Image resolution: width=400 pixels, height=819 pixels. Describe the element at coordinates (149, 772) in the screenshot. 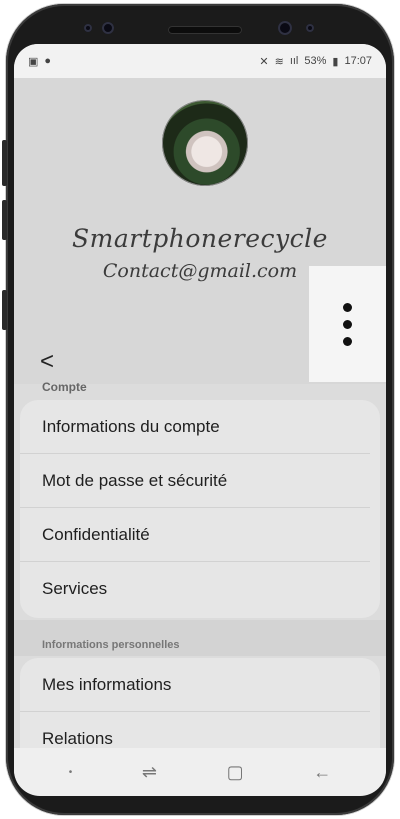

I see `recents-icon: ⇌` at that location.